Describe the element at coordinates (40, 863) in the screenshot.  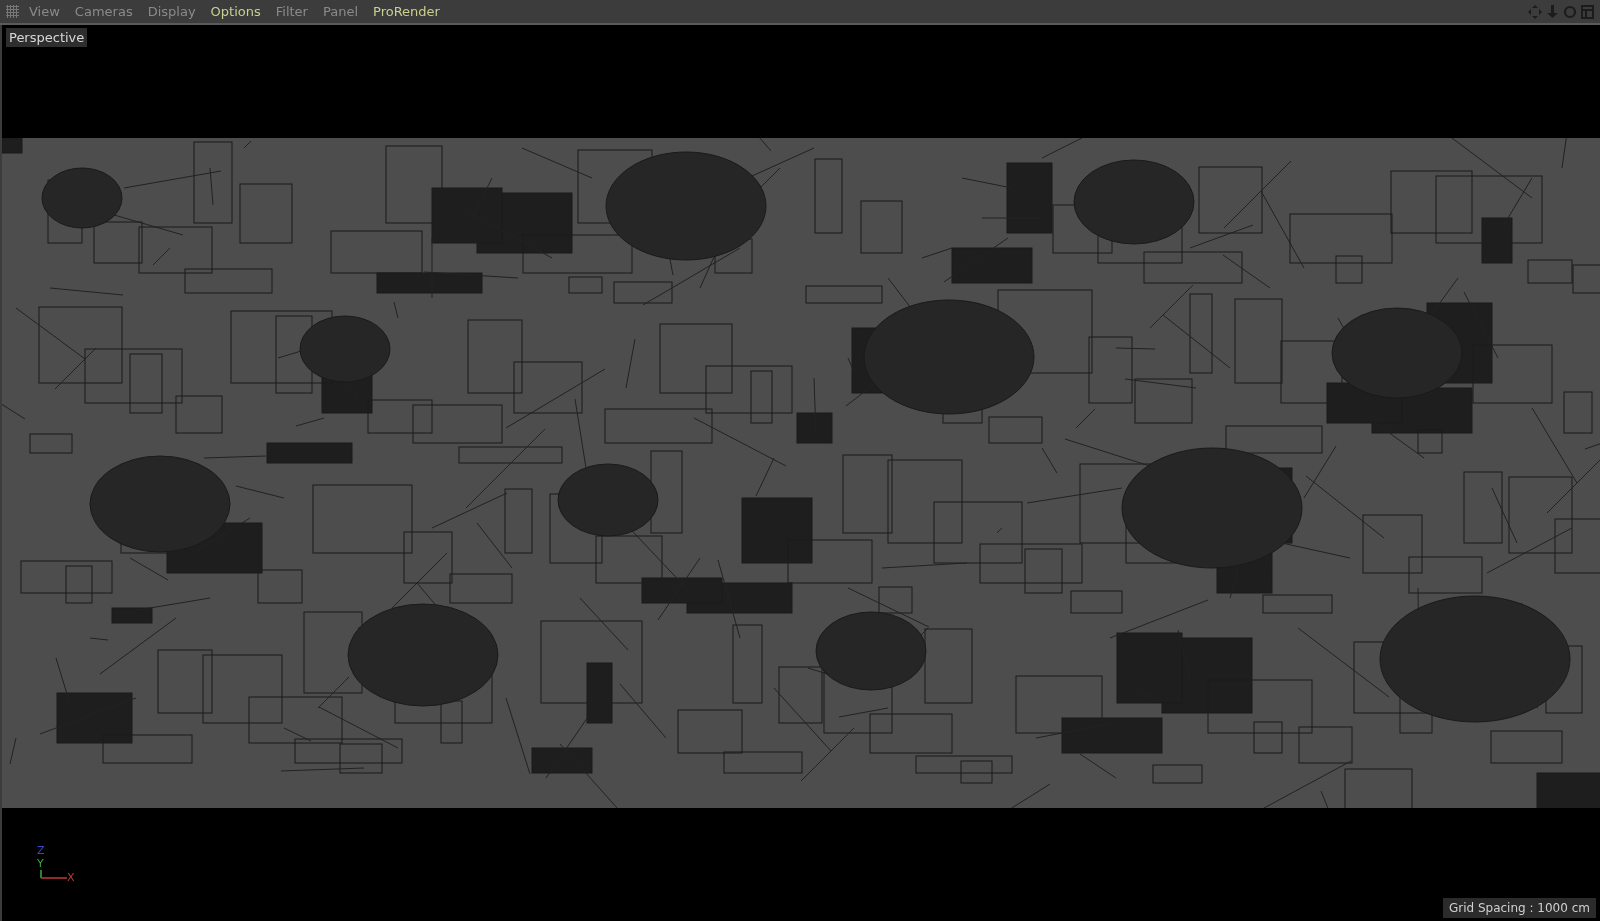
I see `axis-label: Y` at that location.